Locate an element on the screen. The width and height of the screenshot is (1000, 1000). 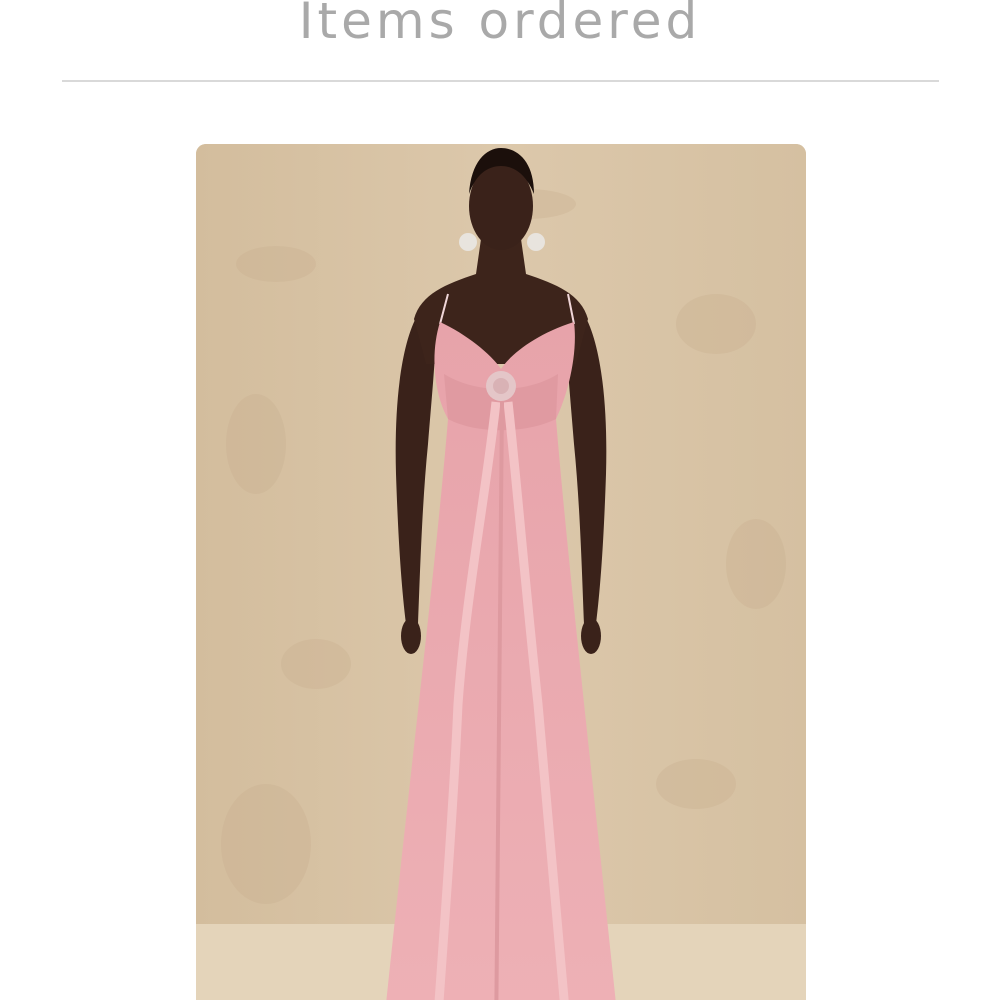
right-hand is located at coordinates (591, 636).